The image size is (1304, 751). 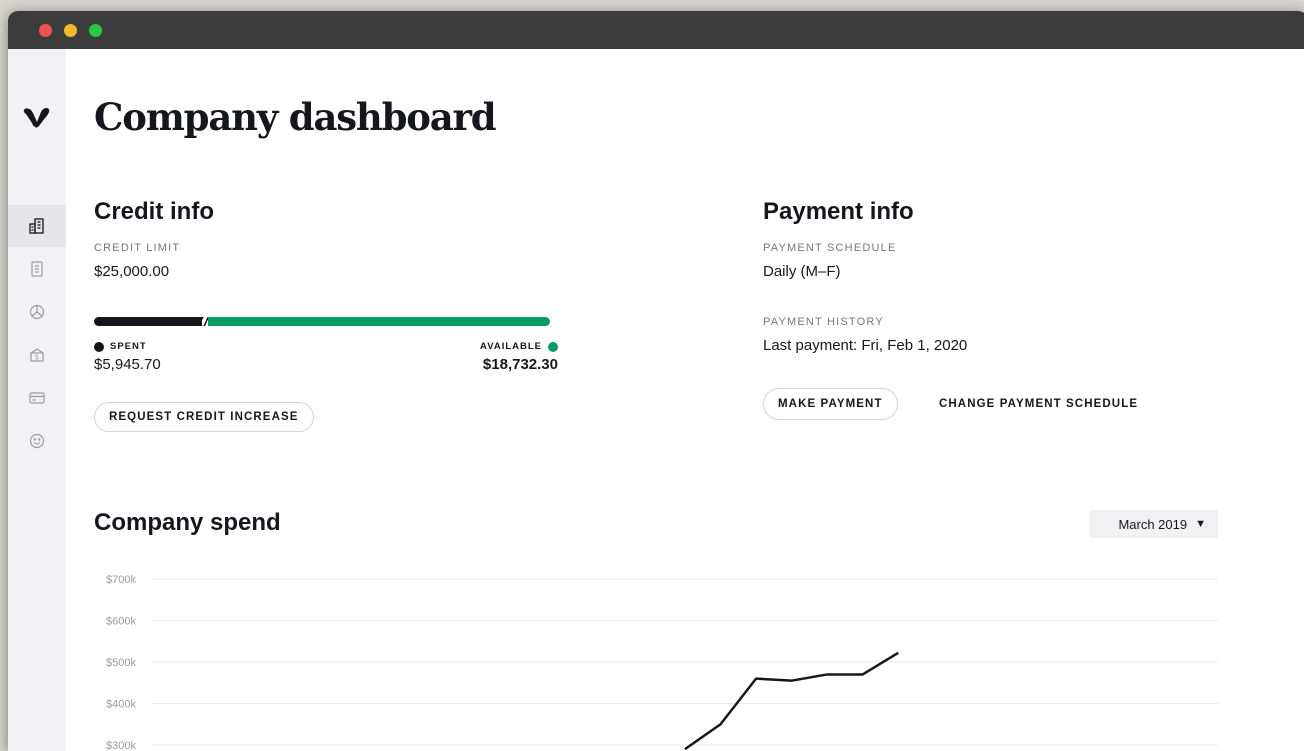 I want to click on receipt-icon, so click(x=37, y=269).